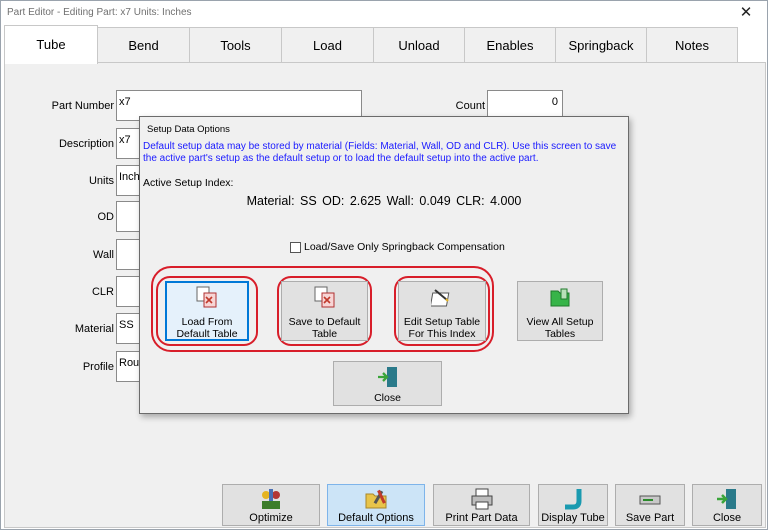 The image size is (768, 530). Describe the element at coordinates (103, 255) in the screenshot. I see `wall-label: Wall` at that location.